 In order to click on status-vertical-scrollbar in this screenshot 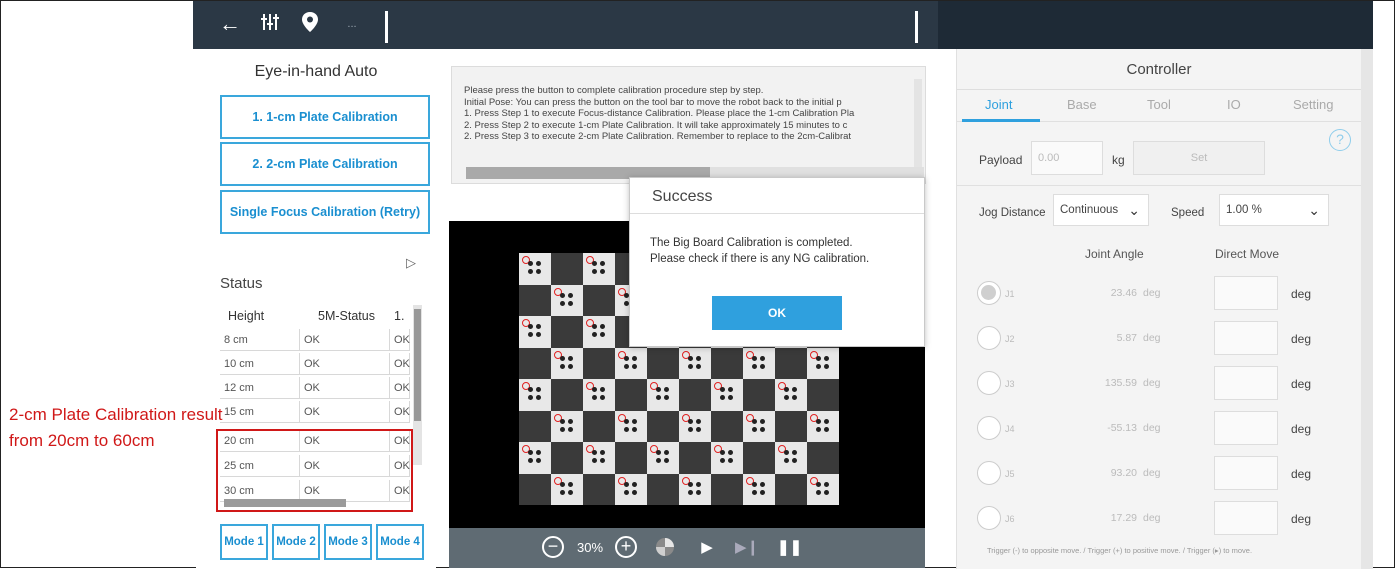, I will do `click(417, 385)`.